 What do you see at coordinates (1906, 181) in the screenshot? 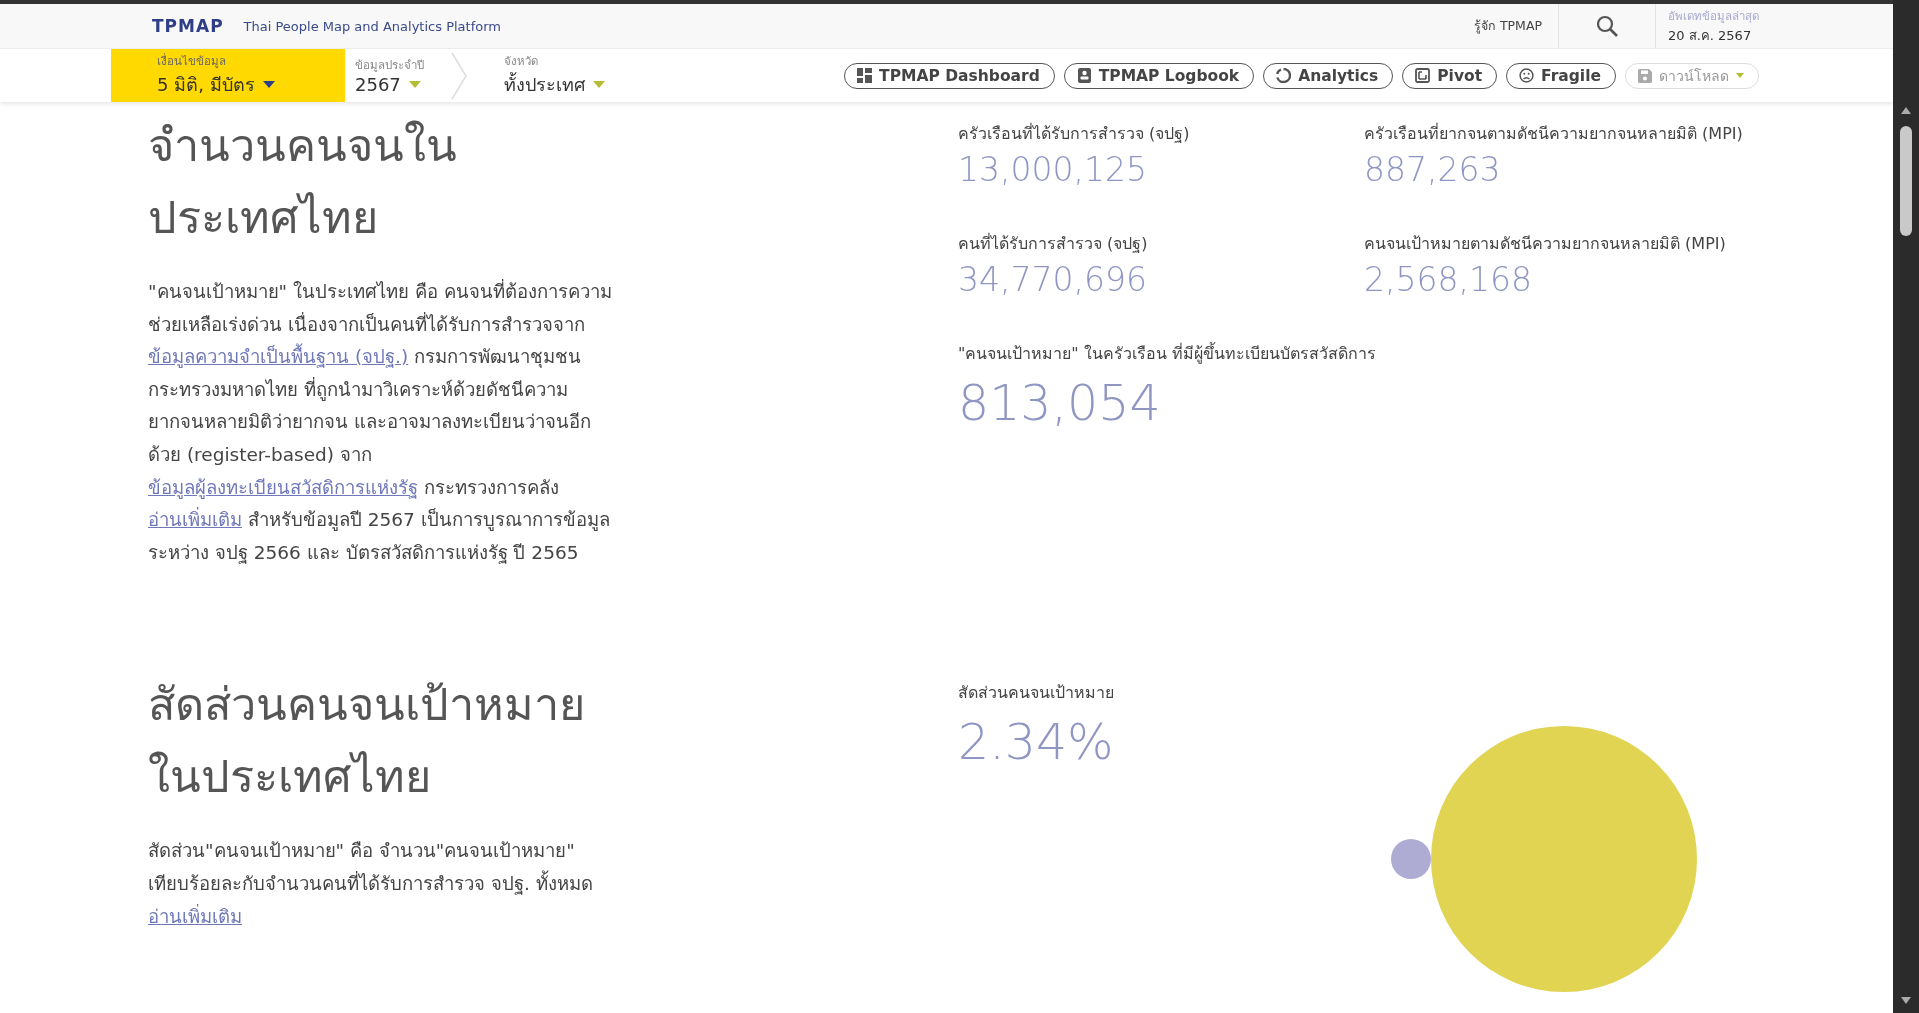
I see `scrollbar-thumb` at bounding box center [1906, 181].